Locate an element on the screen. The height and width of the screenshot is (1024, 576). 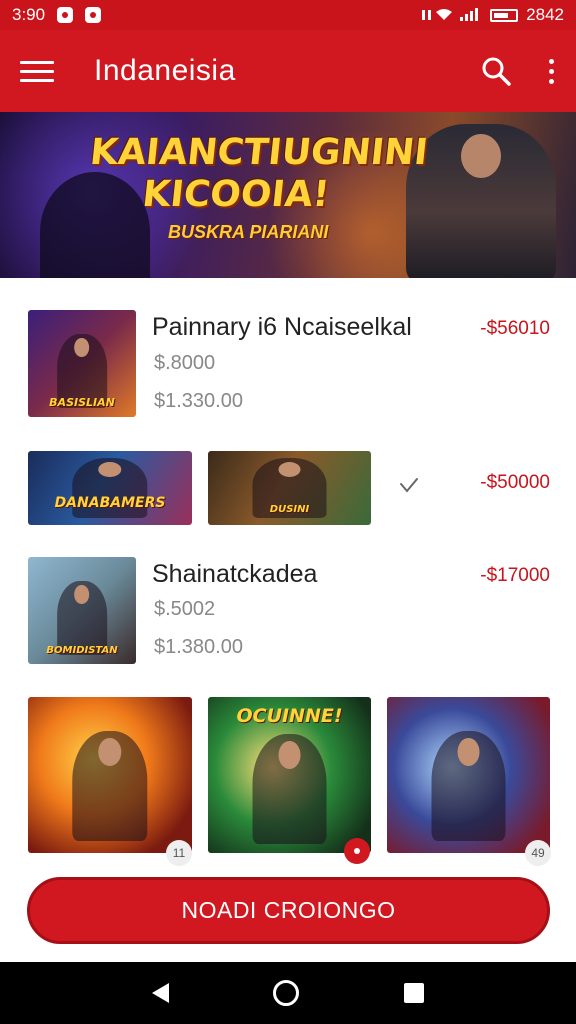
hamburger-icon is located at coordinates (37, 71).